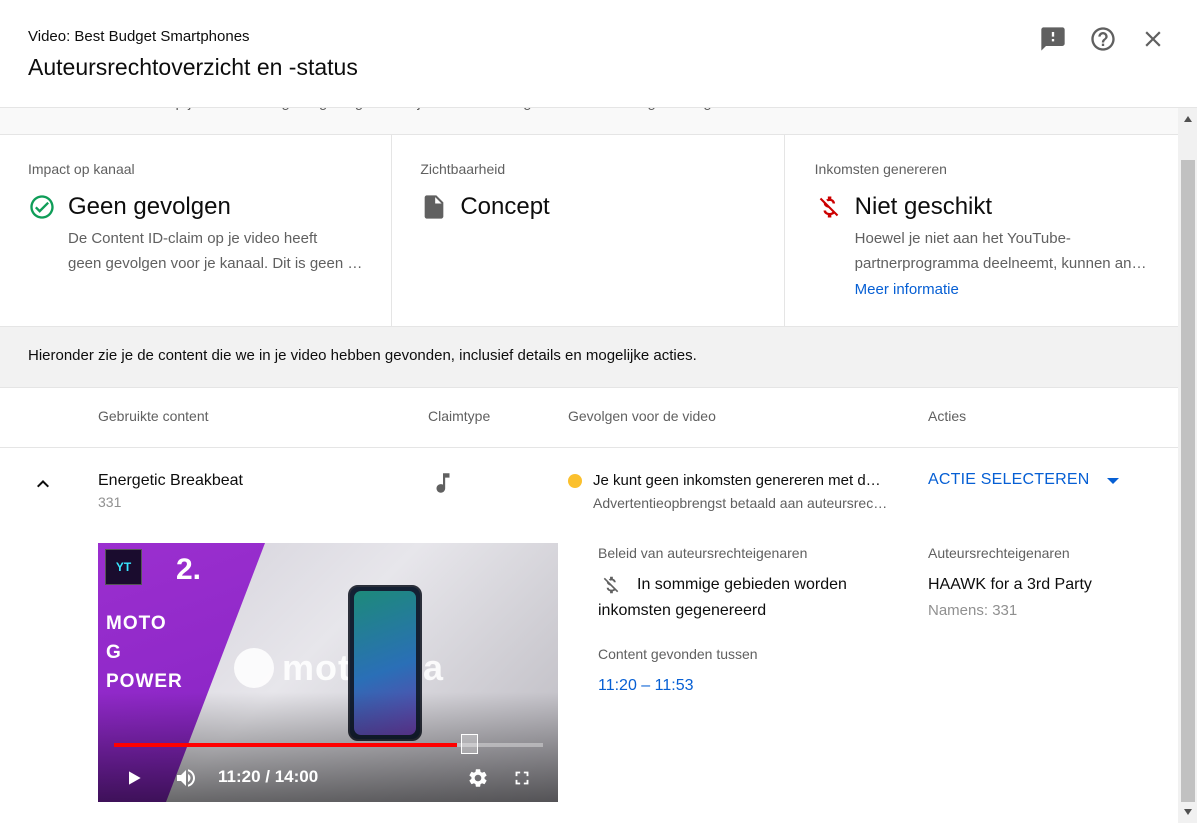 This screenshot has height=823, width=1197. I want to click on card-visibility: Zichtbaarheid Concept, so click(588, 230).